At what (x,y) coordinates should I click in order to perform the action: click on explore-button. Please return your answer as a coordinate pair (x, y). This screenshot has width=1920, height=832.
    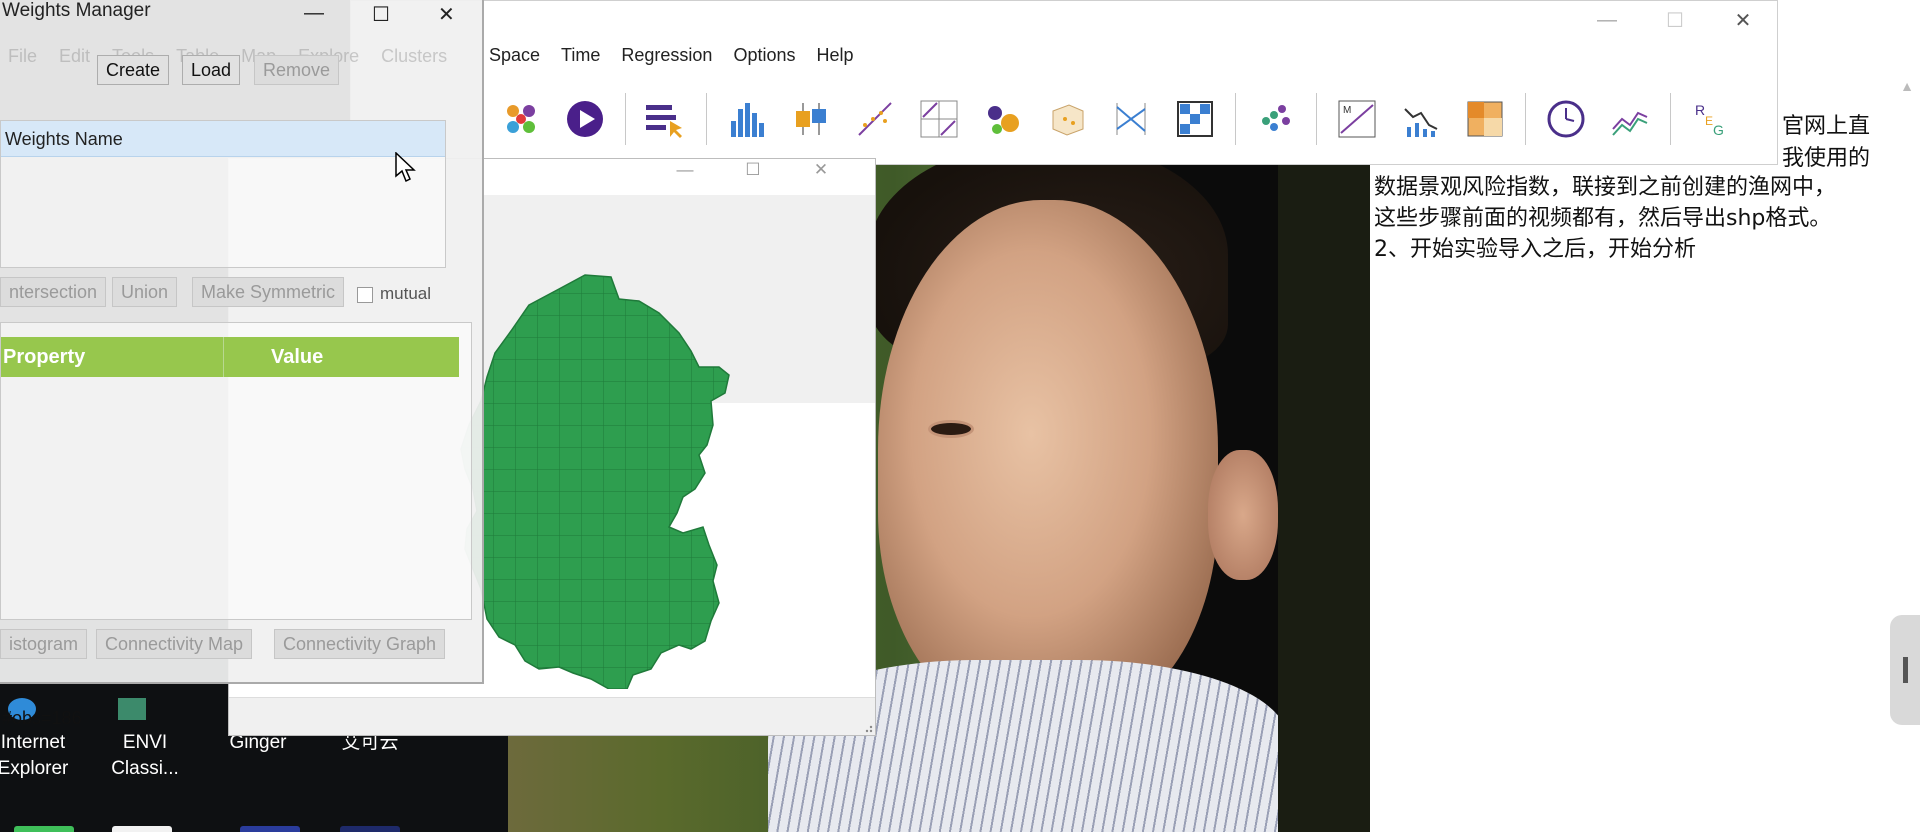
    Looking at the image, I should click on (666, 119).